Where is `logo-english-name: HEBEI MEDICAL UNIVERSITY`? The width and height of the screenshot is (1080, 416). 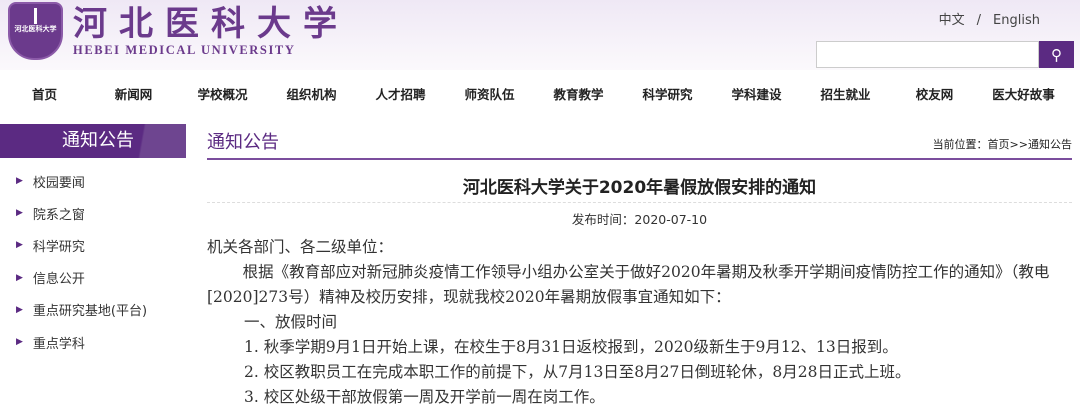
logo-english-name: HEBEI MEDICAL UNIVERSITY is located at coordinates (184, 50).